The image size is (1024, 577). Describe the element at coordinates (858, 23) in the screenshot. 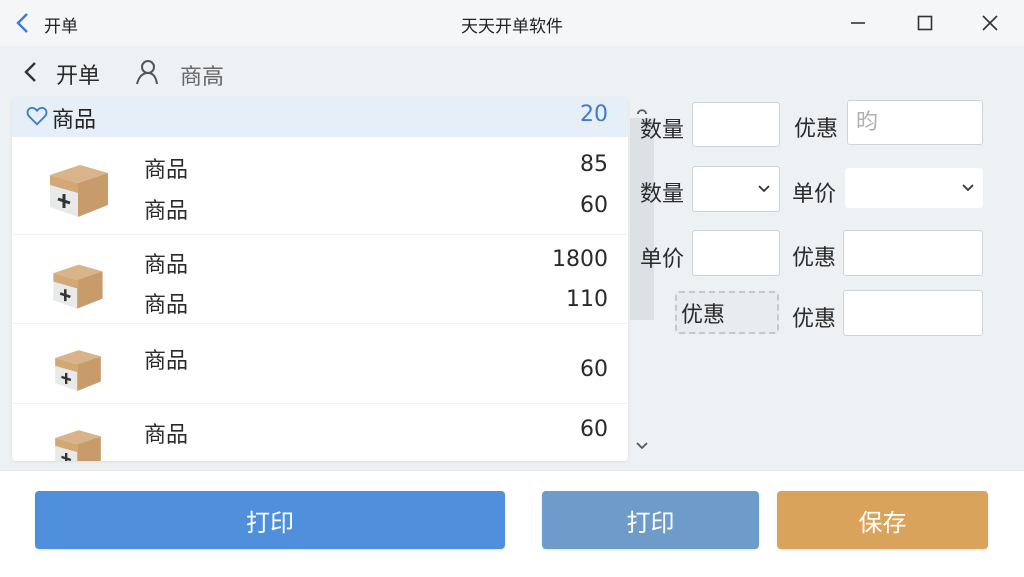

I see `minimize-icon` at that location.